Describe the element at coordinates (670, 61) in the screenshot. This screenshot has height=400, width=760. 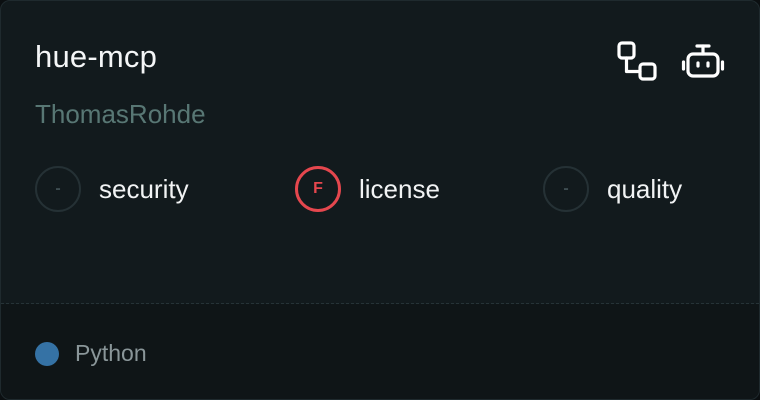
I see `card-actions` at that location.